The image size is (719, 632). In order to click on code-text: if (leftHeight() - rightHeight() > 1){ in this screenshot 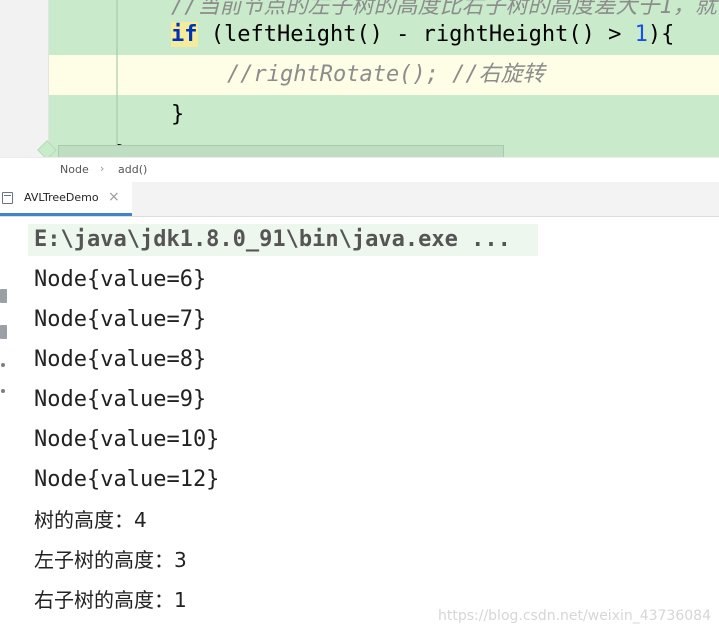, I will do `click(422, 35)`.